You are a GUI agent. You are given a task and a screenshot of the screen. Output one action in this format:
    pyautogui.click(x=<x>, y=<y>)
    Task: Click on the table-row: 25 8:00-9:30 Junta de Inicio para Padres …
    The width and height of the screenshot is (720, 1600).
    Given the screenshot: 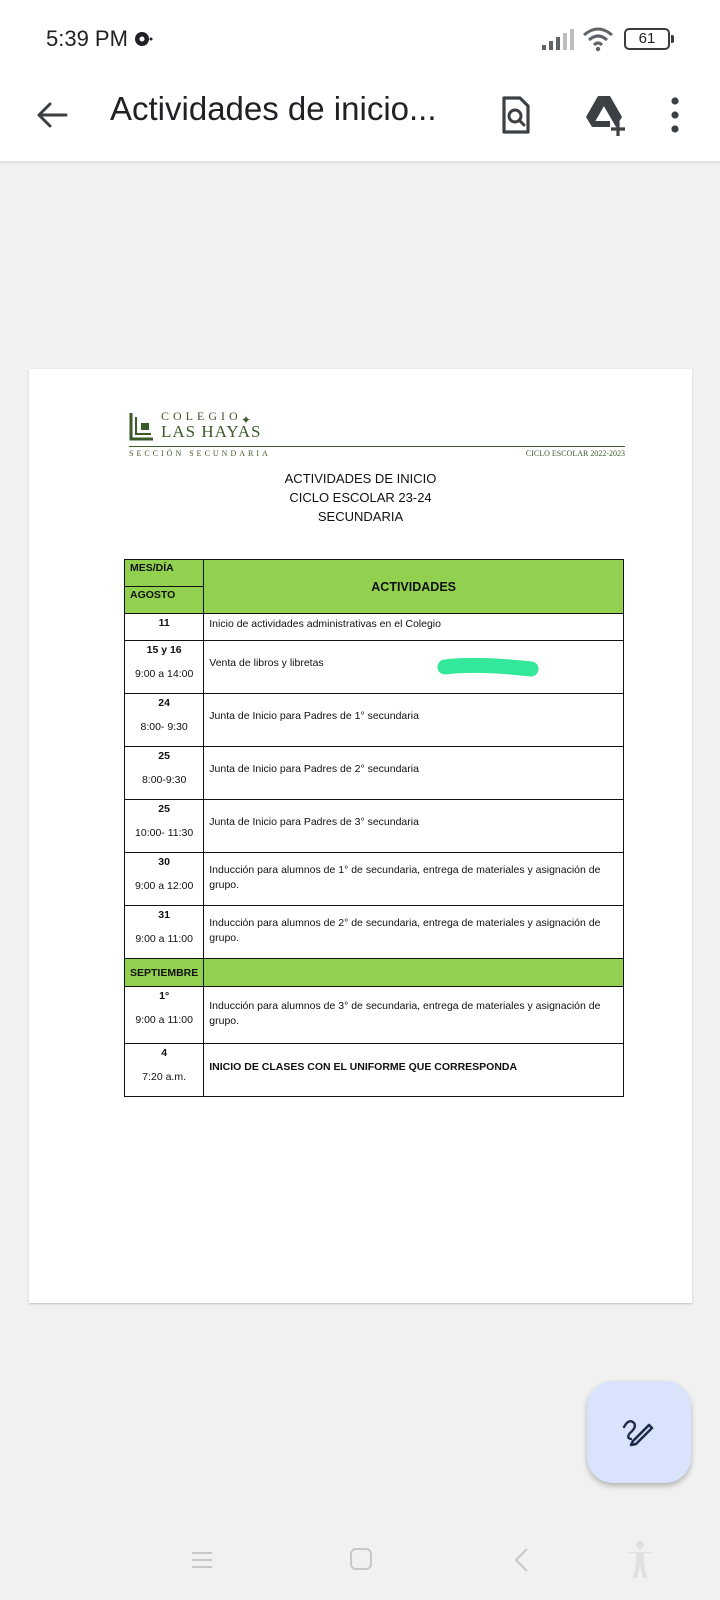 What is the action you would take?
    pyautogui.click(x=373, y=773)
    